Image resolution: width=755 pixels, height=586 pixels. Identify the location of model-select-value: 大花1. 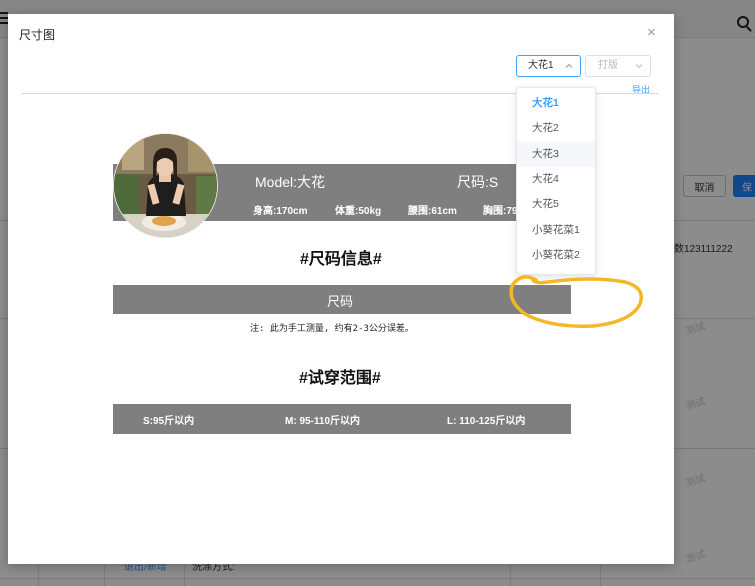
(541, 65).